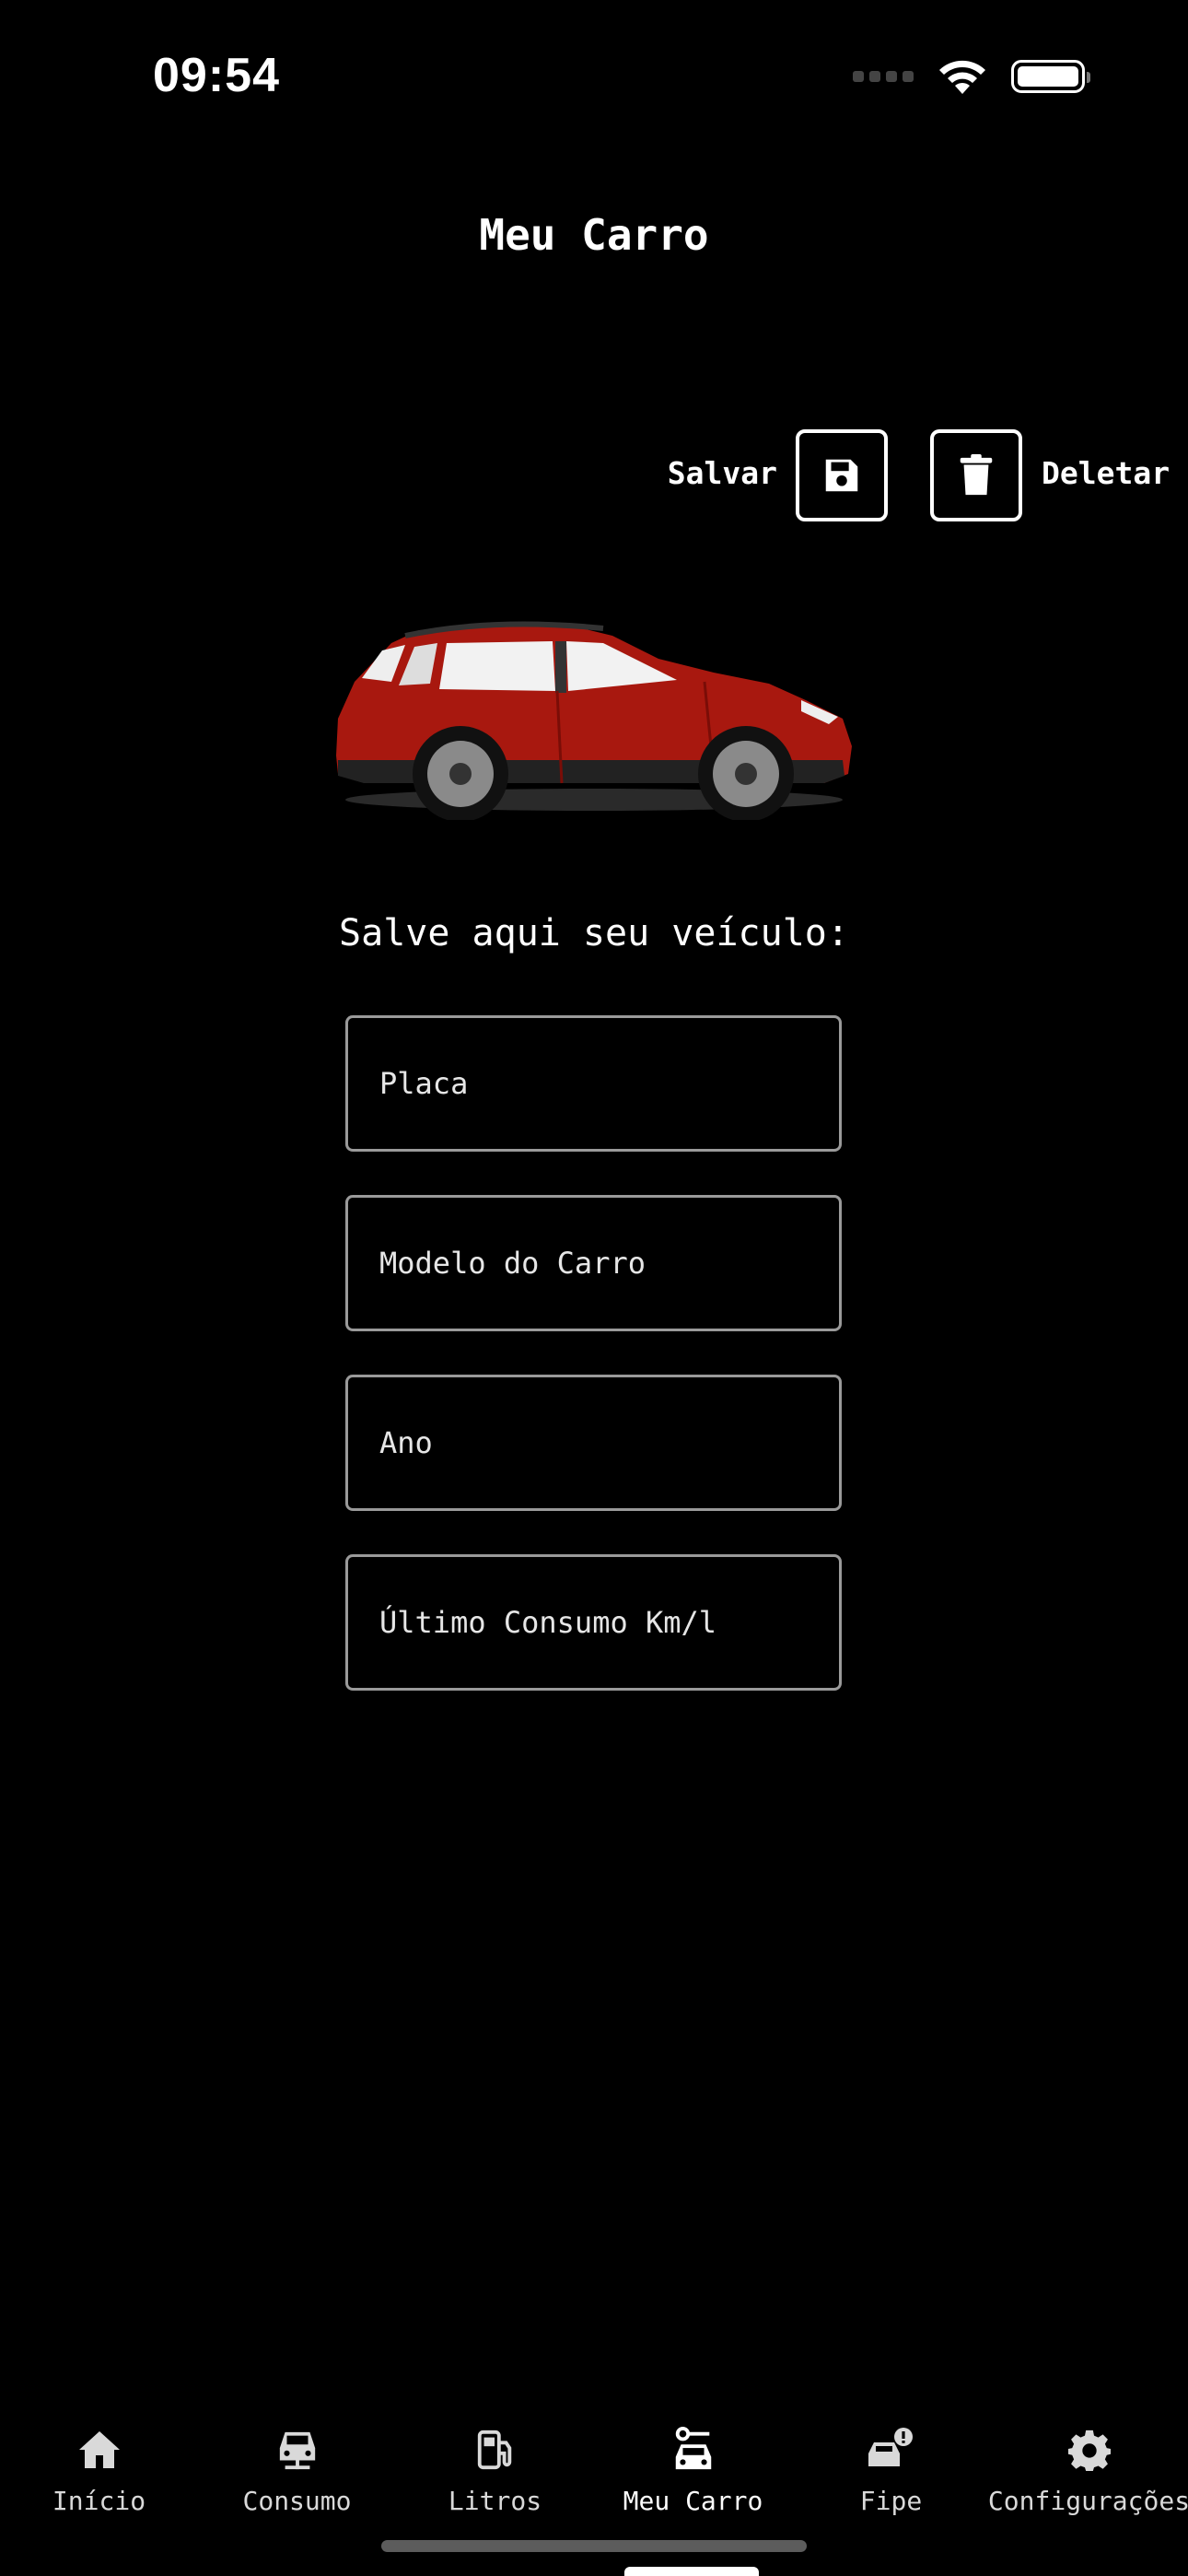 This screenshot has height=2576, width=1188. Describe the element at coordinates (593, 1083) in the screenshot. I see `plate-input` at that location.